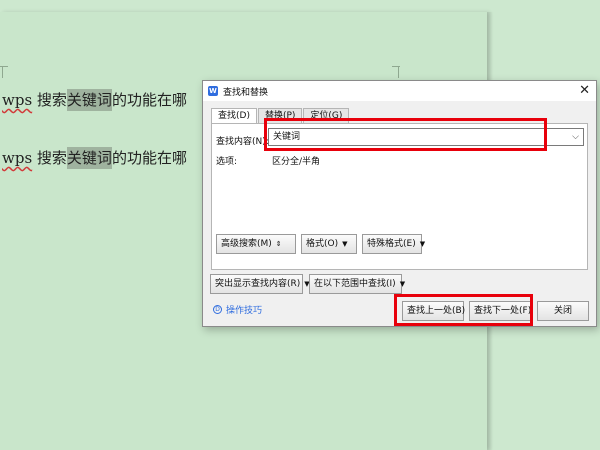 The width and height of the screenshot is (600, 450). What do you see at coordinates (296, 162) in the screenshot?
I see `options-value: 区分全/半角` at bounding box center [296, 162].